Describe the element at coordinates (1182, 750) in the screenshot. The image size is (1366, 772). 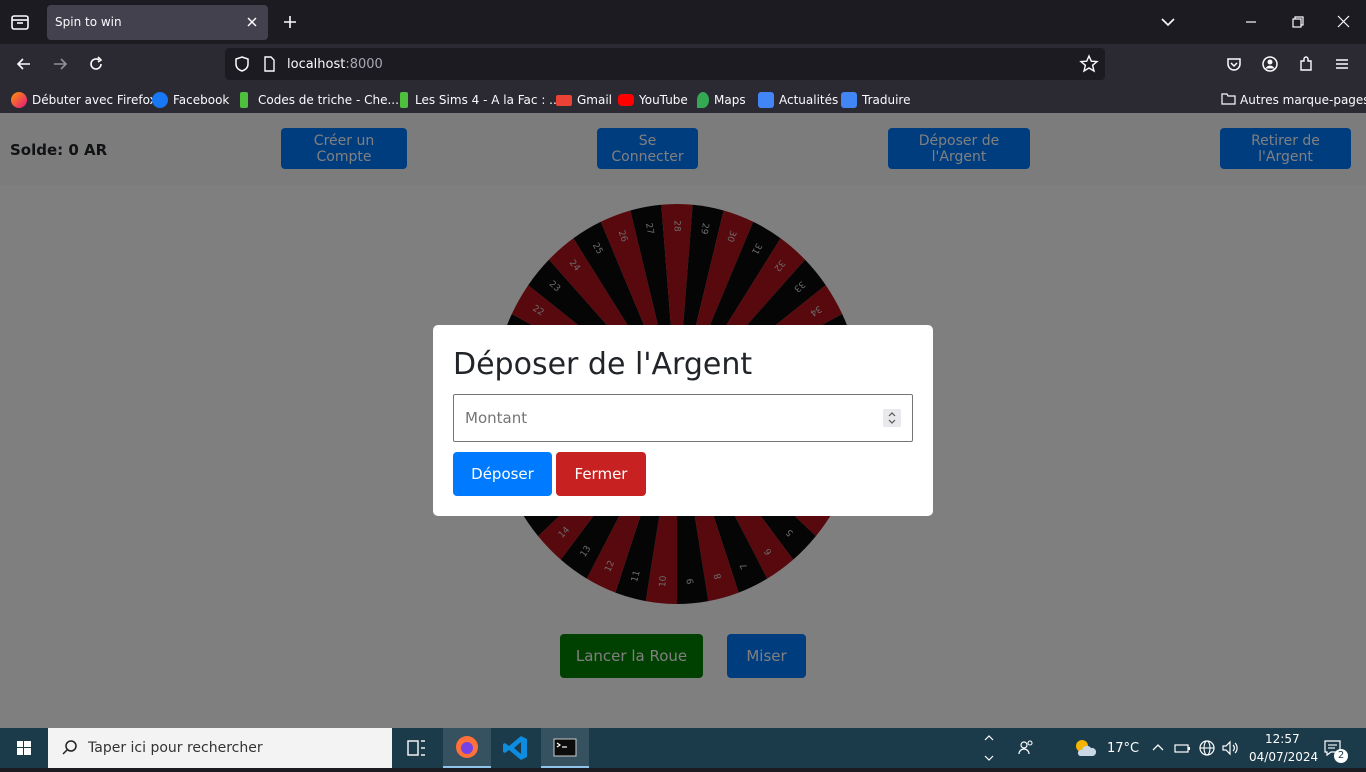
I see `battery-icon` at that location.